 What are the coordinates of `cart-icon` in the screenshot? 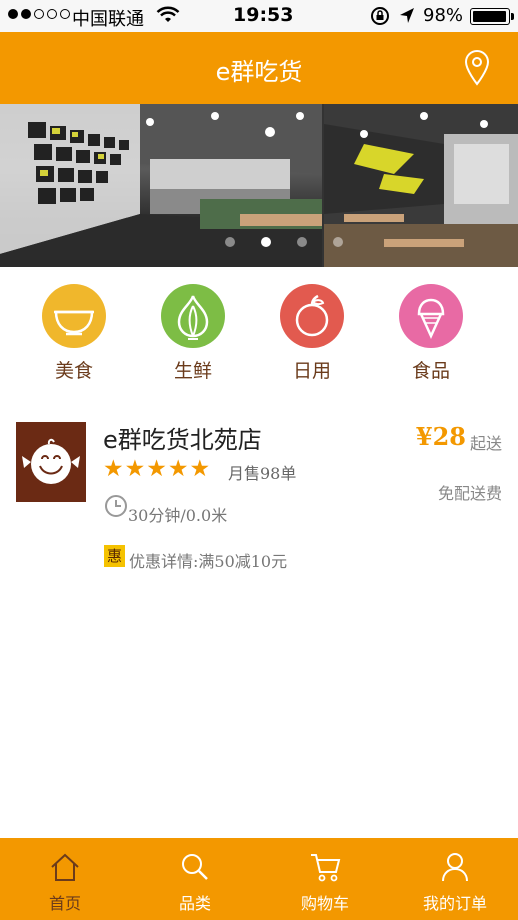 It's located at (326, 868).